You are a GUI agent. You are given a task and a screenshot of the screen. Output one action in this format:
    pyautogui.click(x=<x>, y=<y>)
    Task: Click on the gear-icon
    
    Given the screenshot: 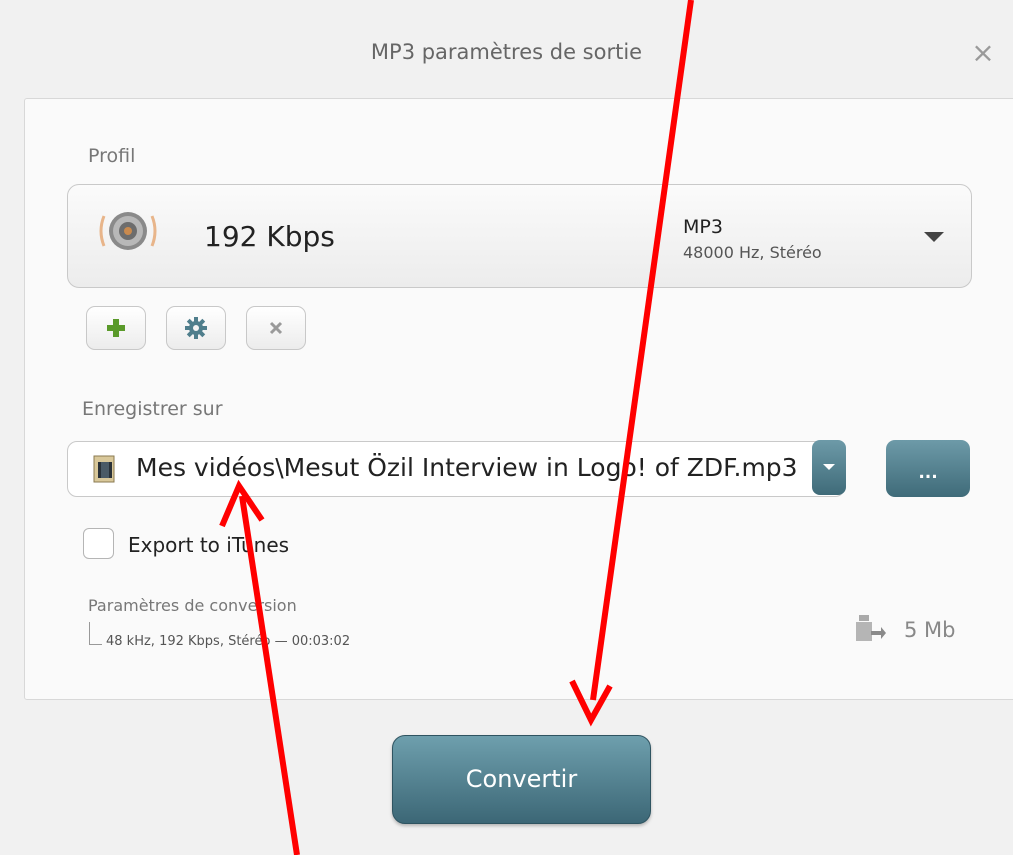 What is the action you would take?
    pyautogui.click(x=196, y=328)
    